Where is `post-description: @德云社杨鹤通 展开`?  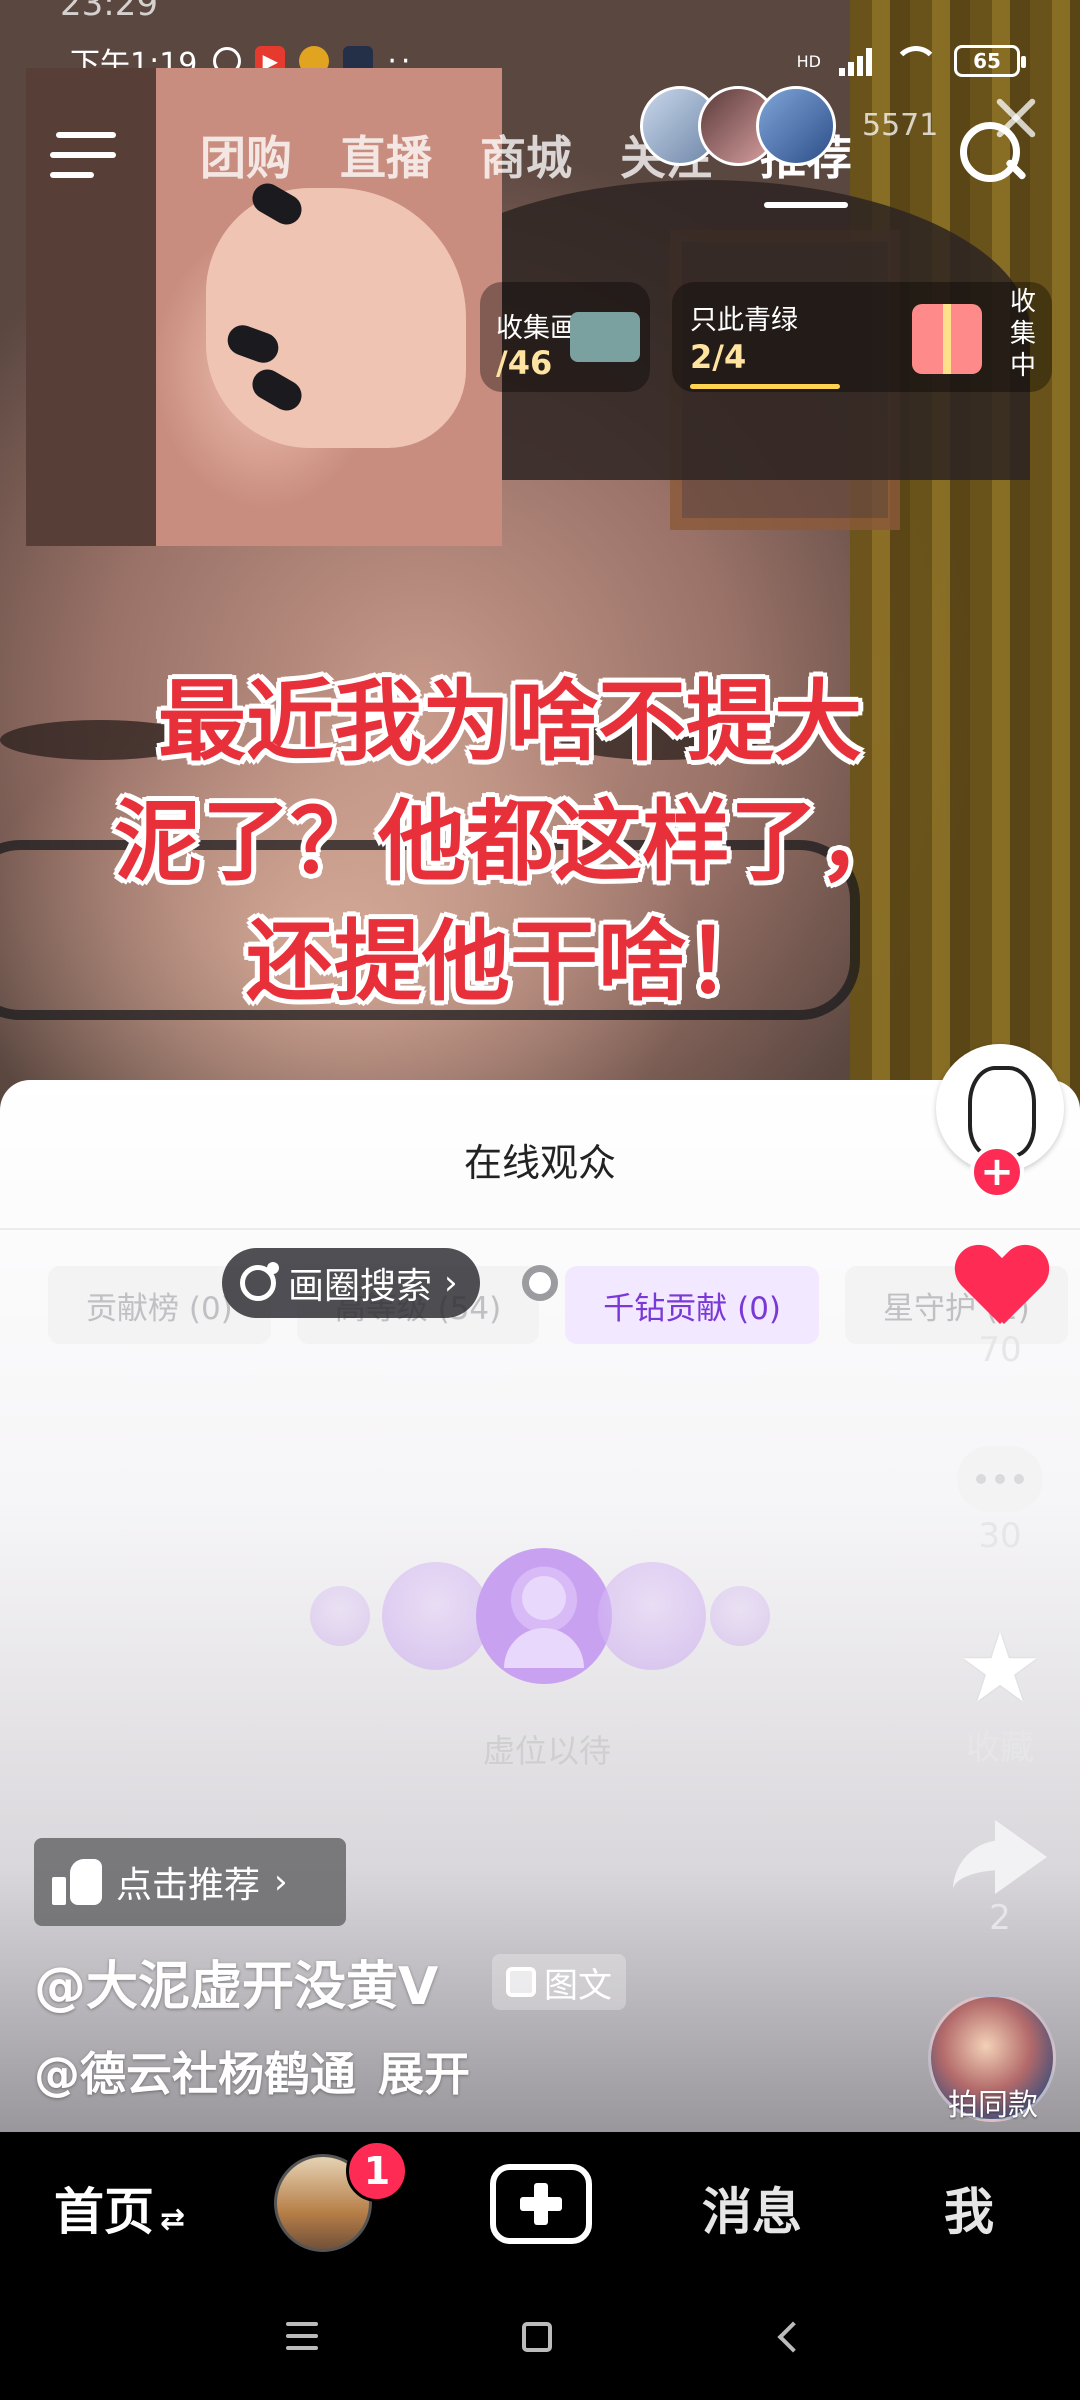
post-description: @德云社杨鹤通 展开 is located at coordinates (252, 2071).